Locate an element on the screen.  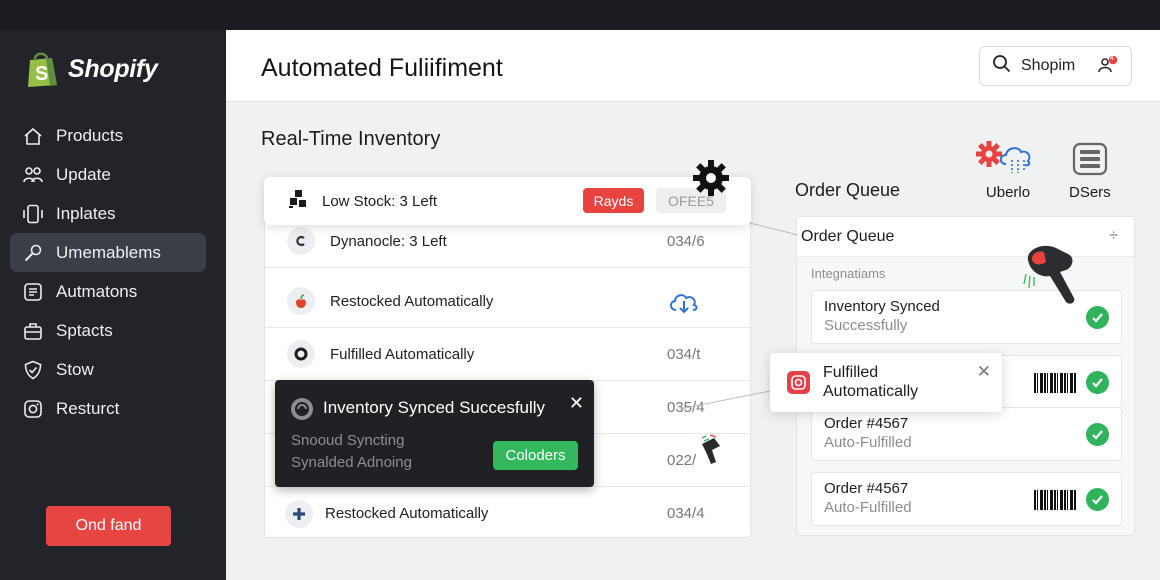
sync-circle-icon is located at coordinates (302, 411).